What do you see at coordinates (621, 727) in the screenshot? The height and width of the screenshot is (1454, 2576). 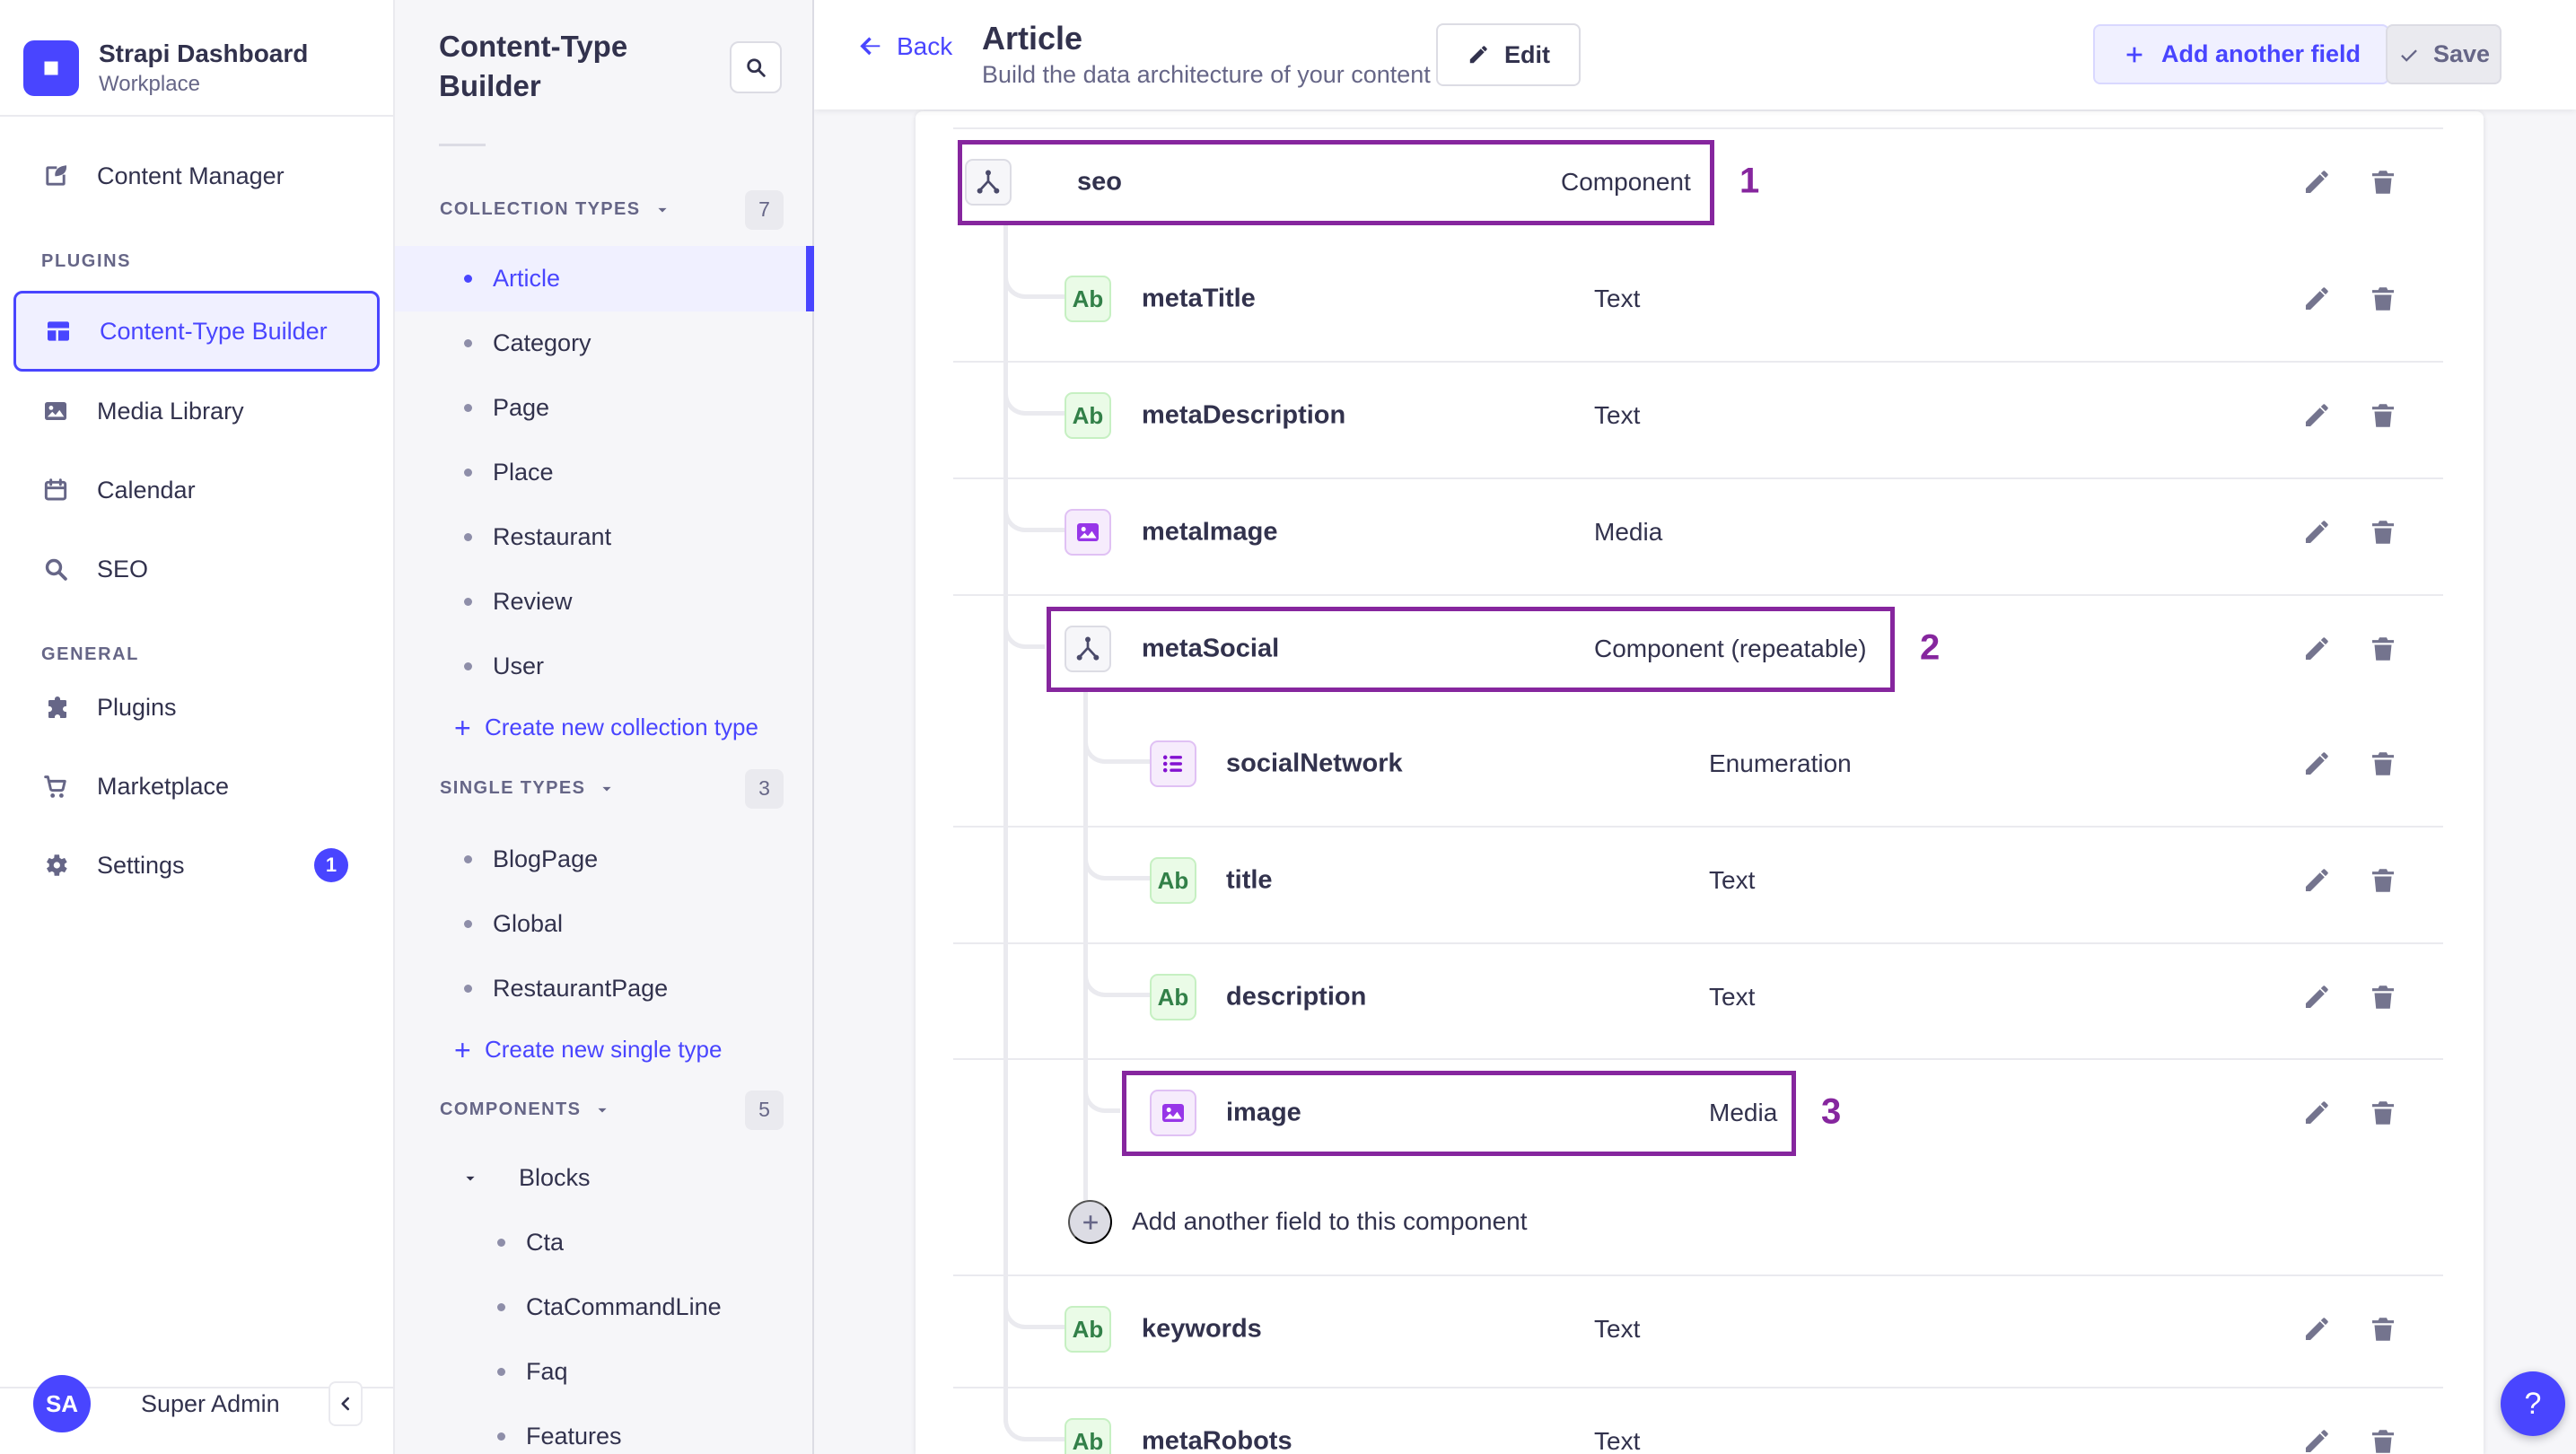 I see `action-label: Create new collection type` at bounding box center [621, 727].